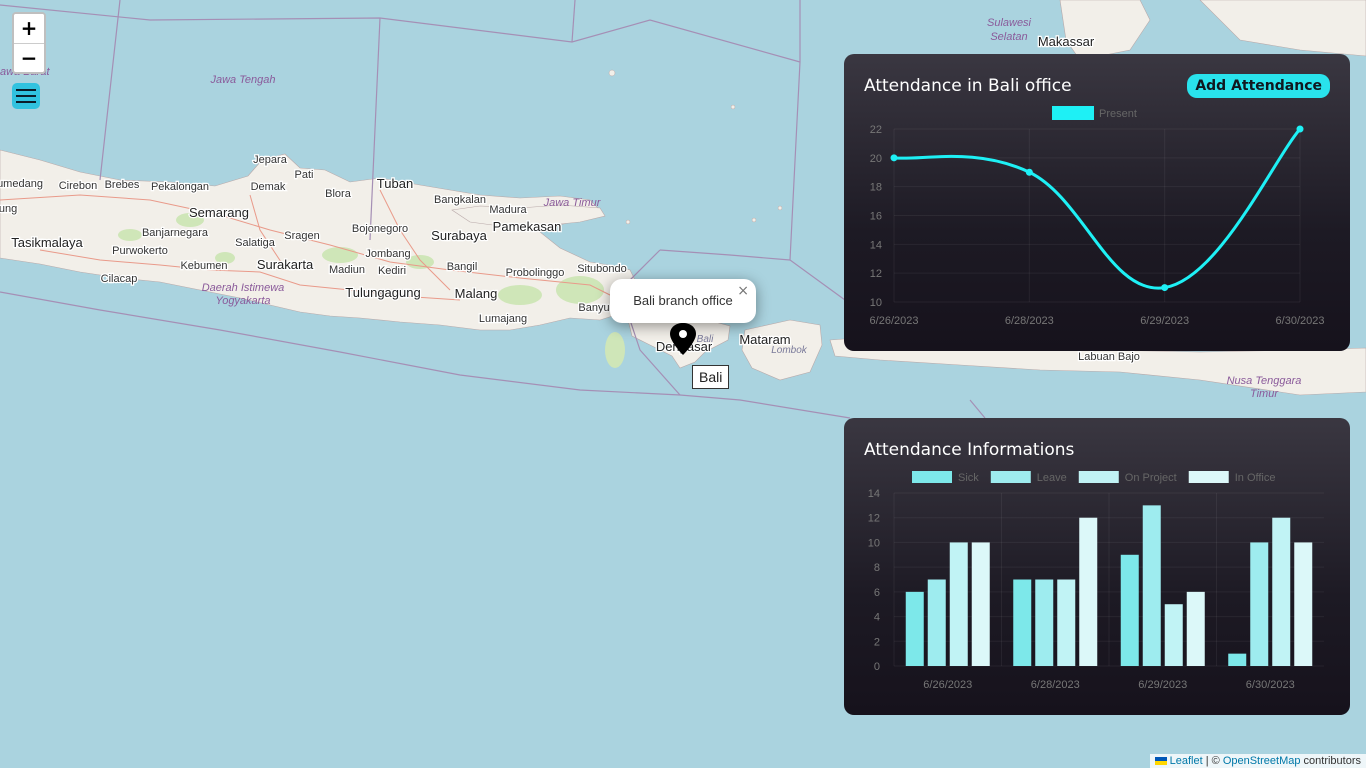  Describe the element at coordinates (347, 270) in the screenshot. I see `city-label: Madiun` at that location.